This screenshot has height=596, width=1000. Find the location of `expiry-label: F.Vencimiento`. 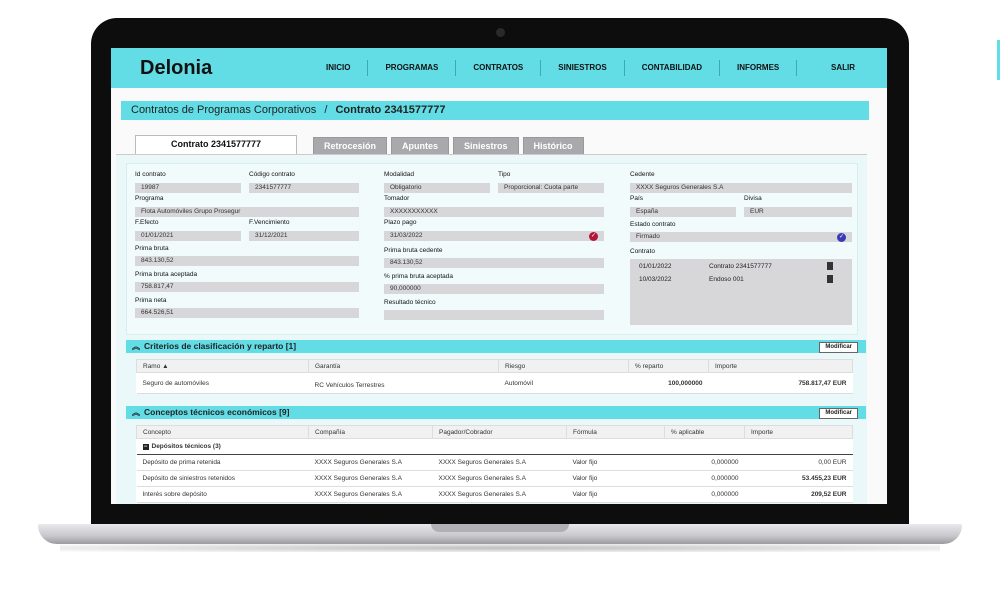

expiry-label: F.Vencimiento is located at coordinates (269, 222).